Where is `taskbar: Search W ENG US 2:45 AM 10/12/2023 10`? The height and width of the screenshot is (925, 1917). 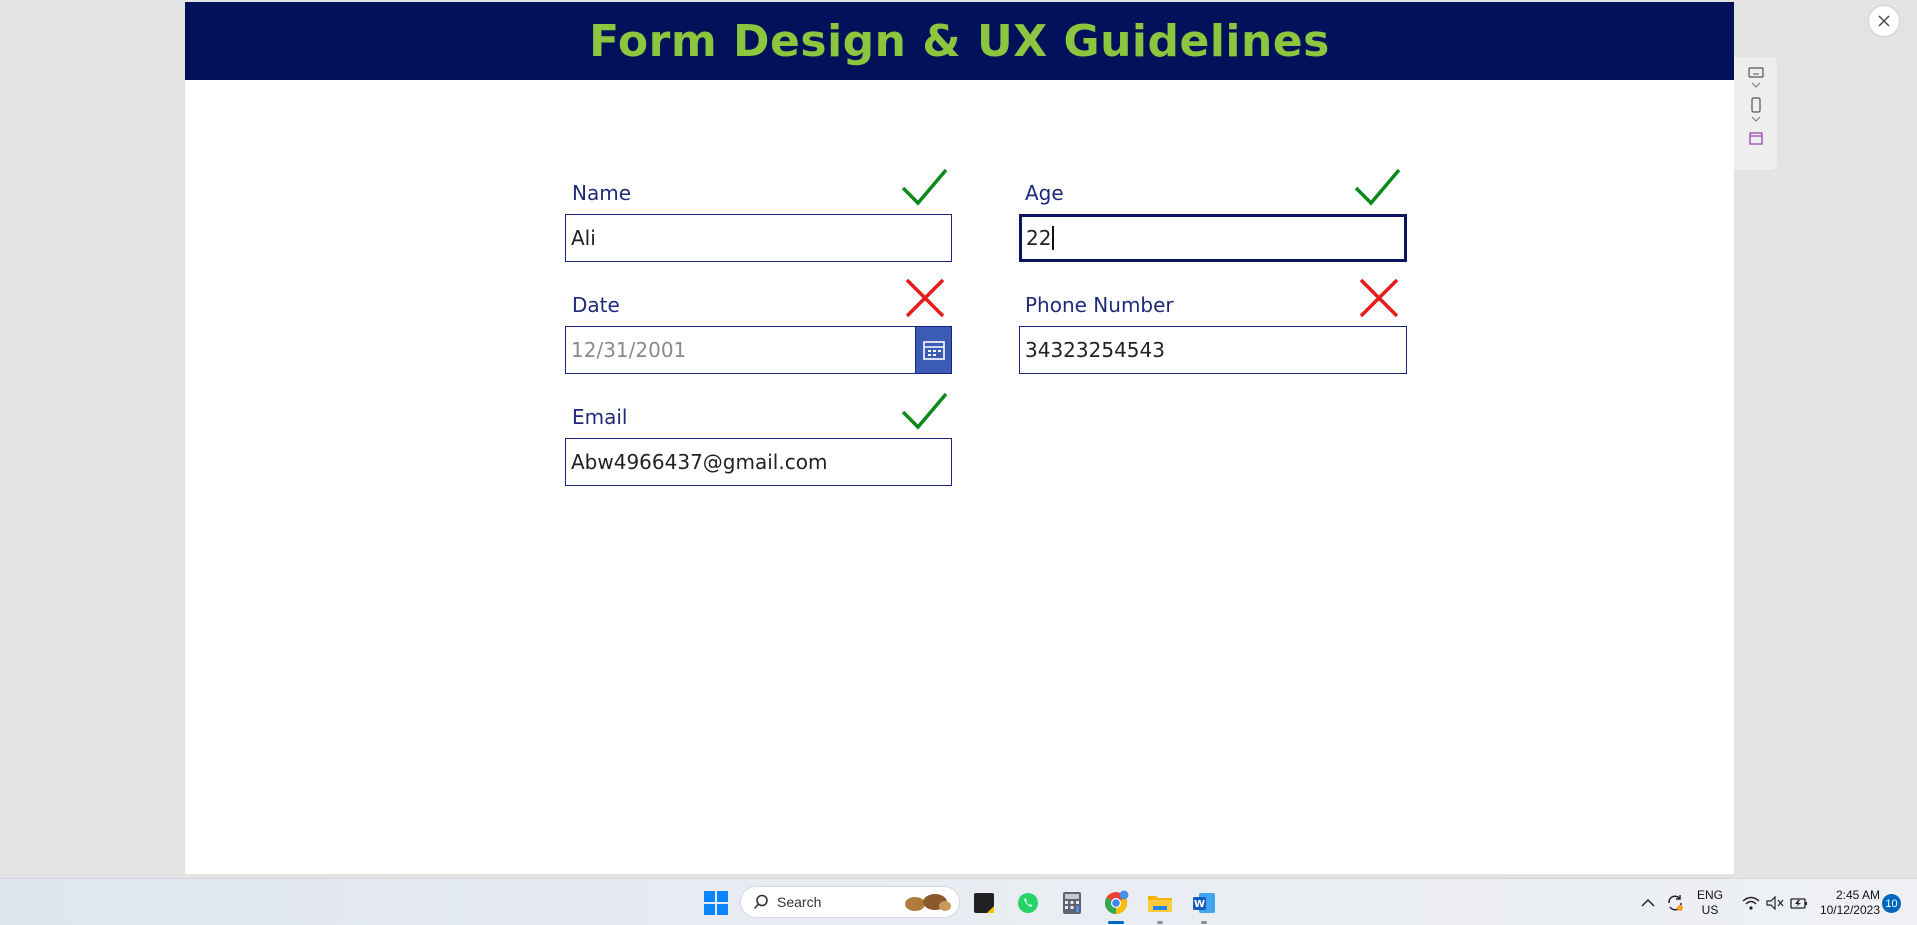
taskbar: Search W ENG US 2:45 AM 10/12/2023 10 is located at coordinates (958, 901).